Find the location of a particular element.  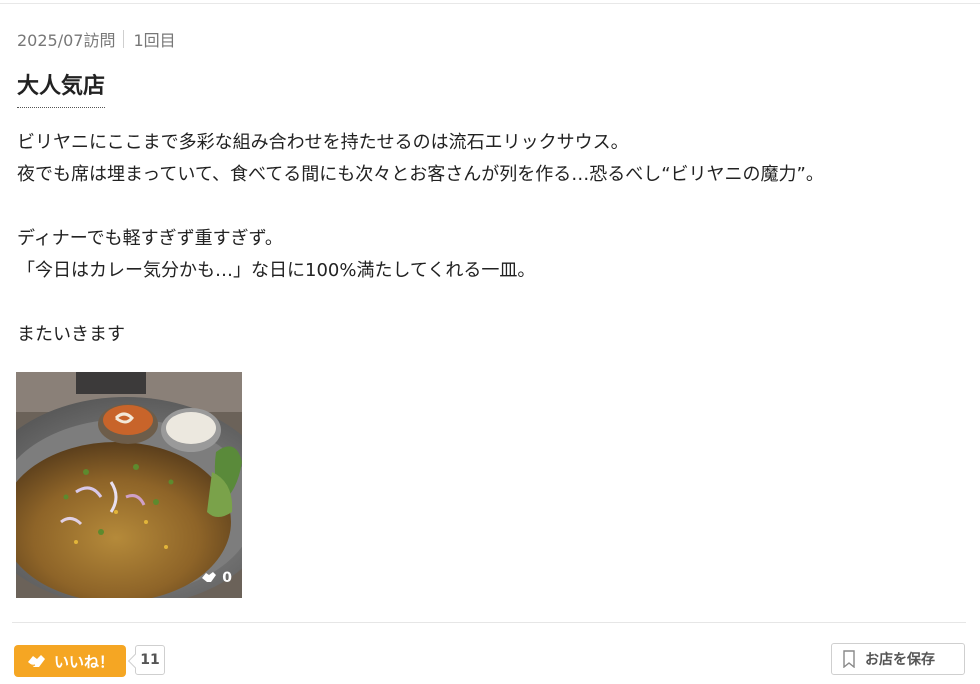

like-button: いいね！ is located at coordinates (70, 661).